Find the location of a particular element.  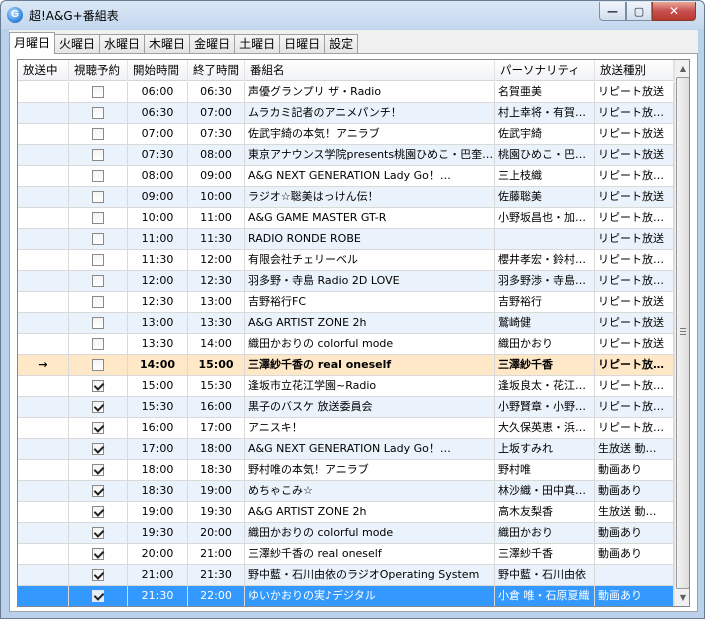

start-time: 06:30 is located at coordinates (158, 113).